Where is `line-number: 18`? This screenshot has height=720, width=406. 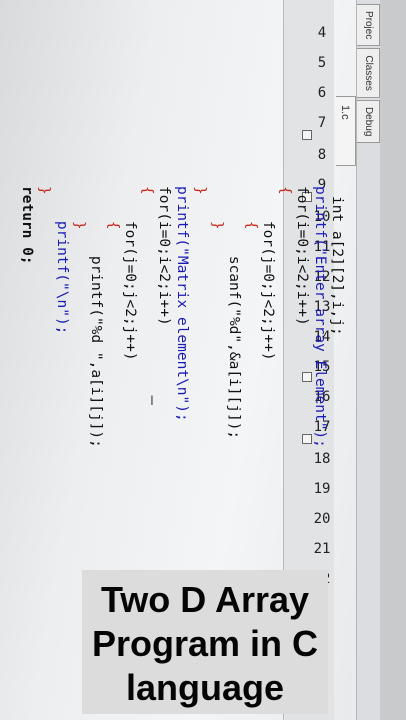
line-number: 18 is located at coordinates (322, 459).